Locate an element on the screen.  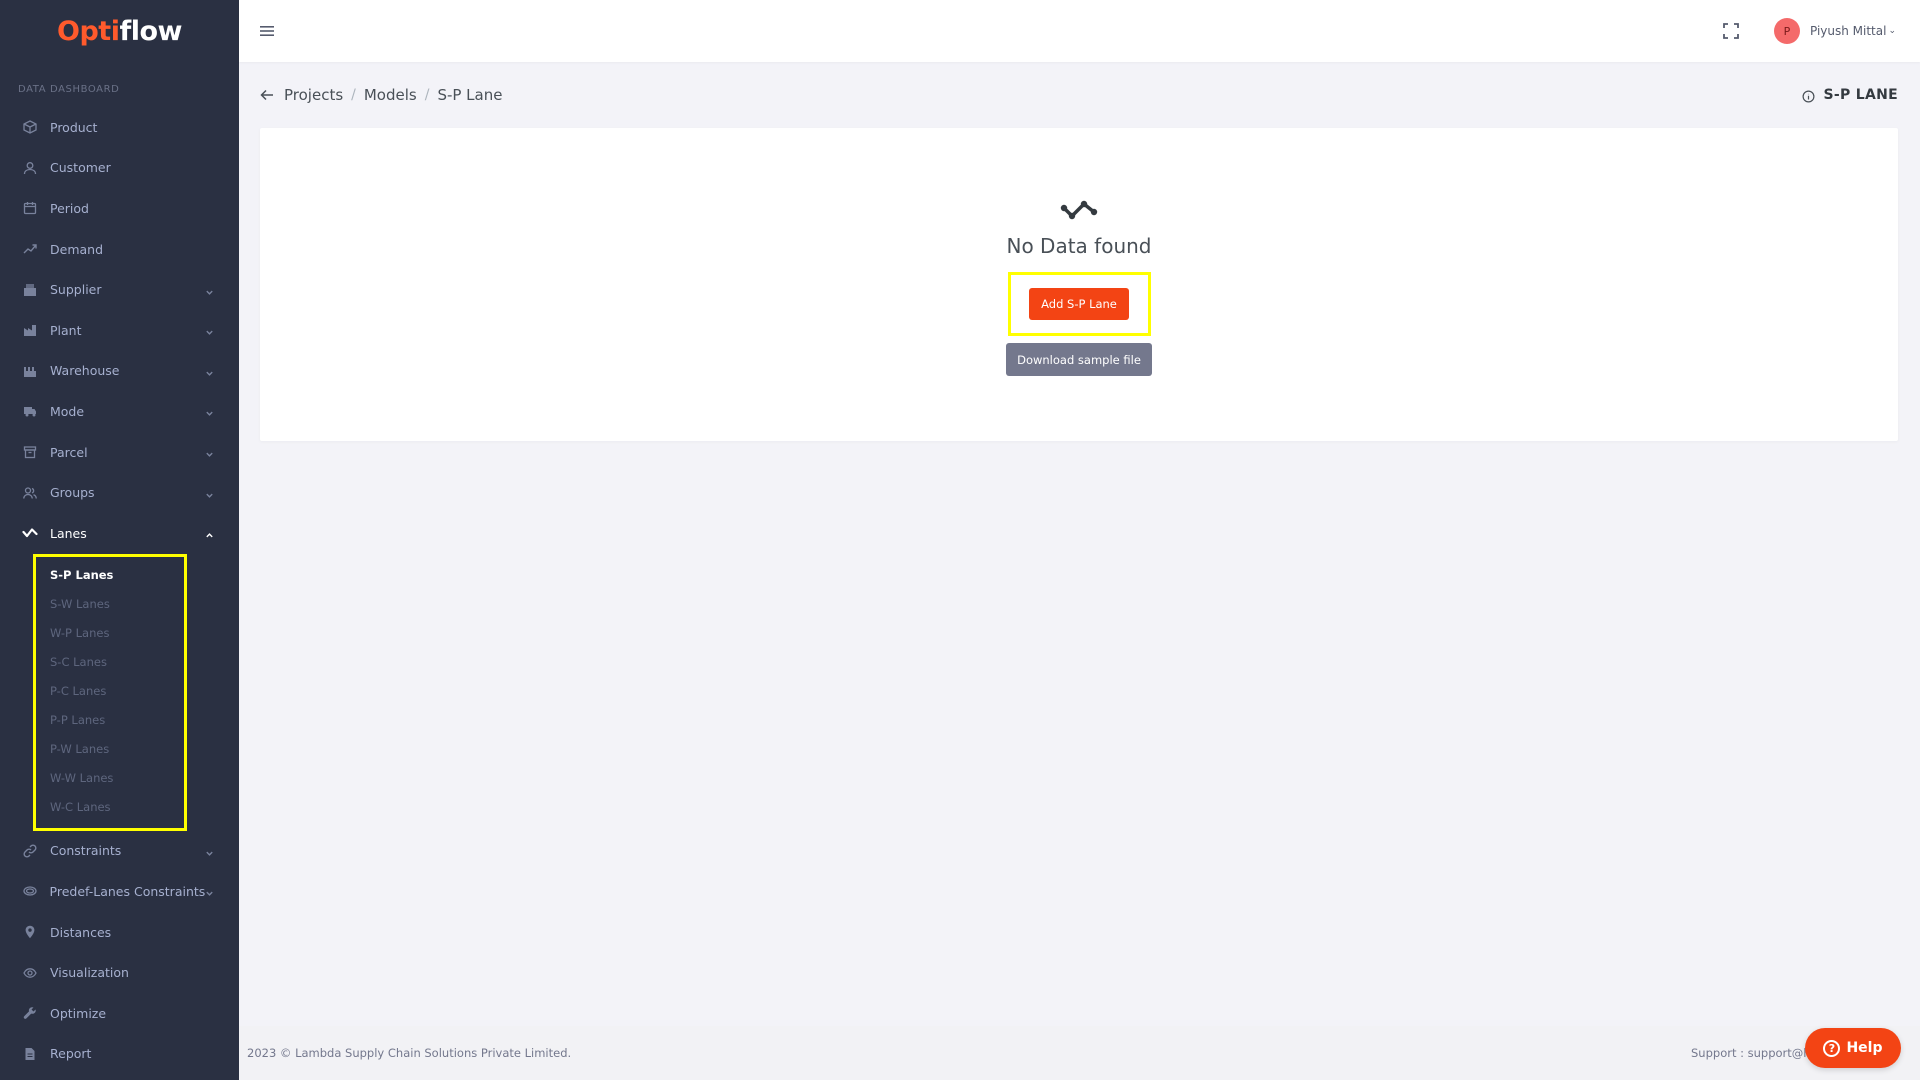
wrench-icon is located at coordinates (30, 1013).